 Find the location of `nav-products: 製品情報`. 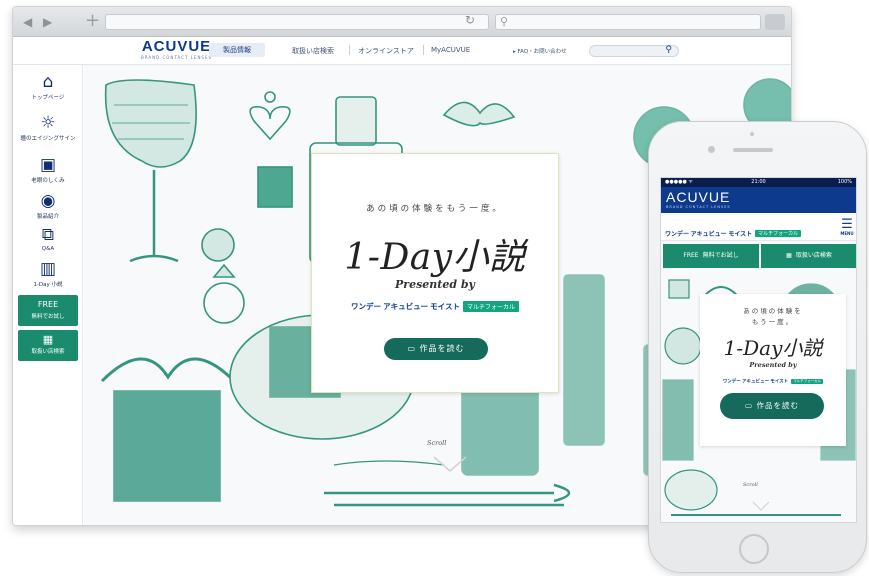

nav-products: 製品情報 is located at coordinates (237, 50).